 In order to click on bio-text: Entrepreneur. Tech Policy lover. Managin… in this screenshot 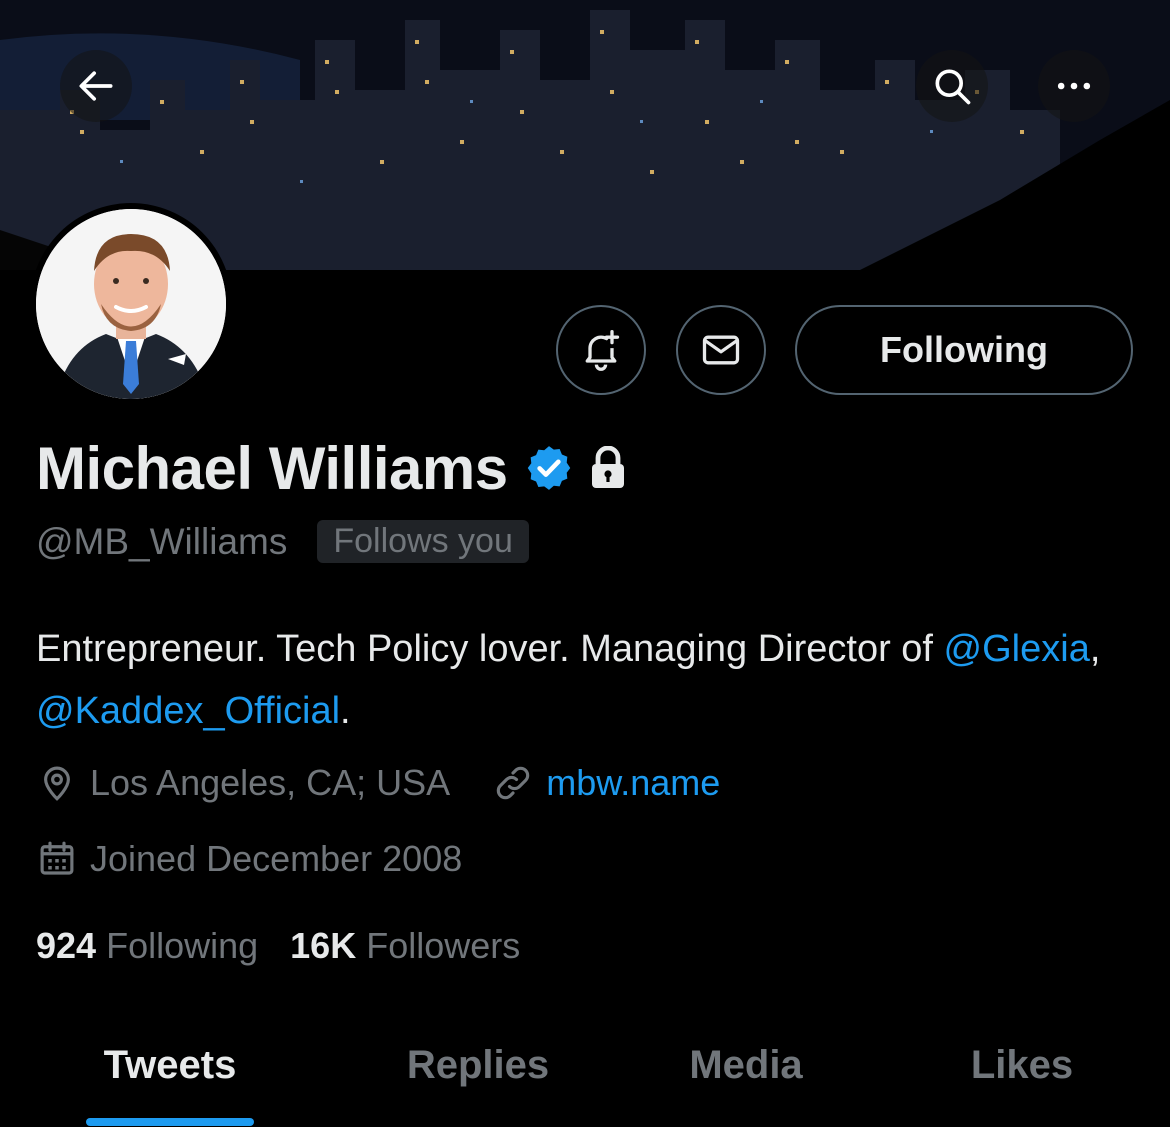, I will do `click(490, 649)`.